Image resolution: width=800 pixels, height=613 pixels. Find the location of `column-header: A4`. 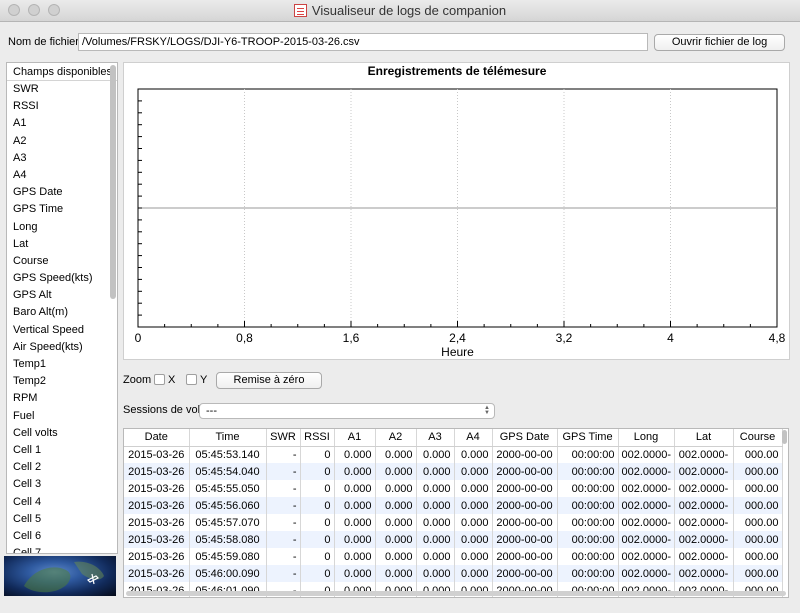

column-header: A4 is located at coordinates (473, 438).